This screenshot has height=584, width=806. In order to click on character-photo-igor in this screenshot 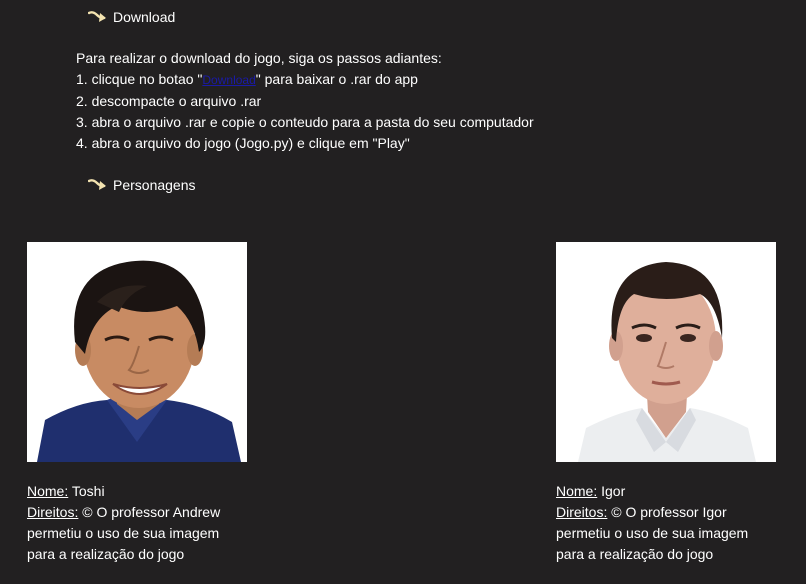, I will do `click(666, 352)`.